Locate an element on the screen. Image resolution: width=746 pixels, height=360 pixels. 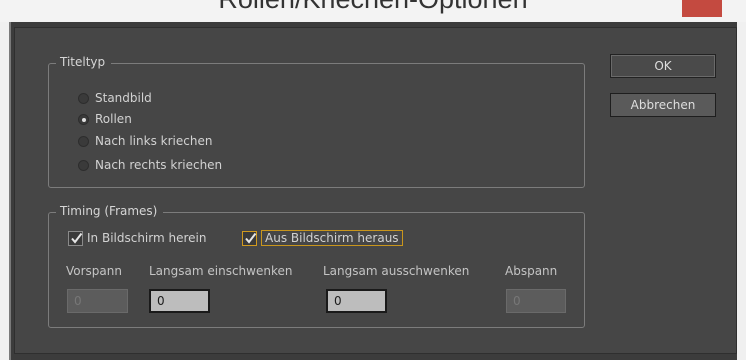
radio-standbild-button is located at coordinates (83, 98).